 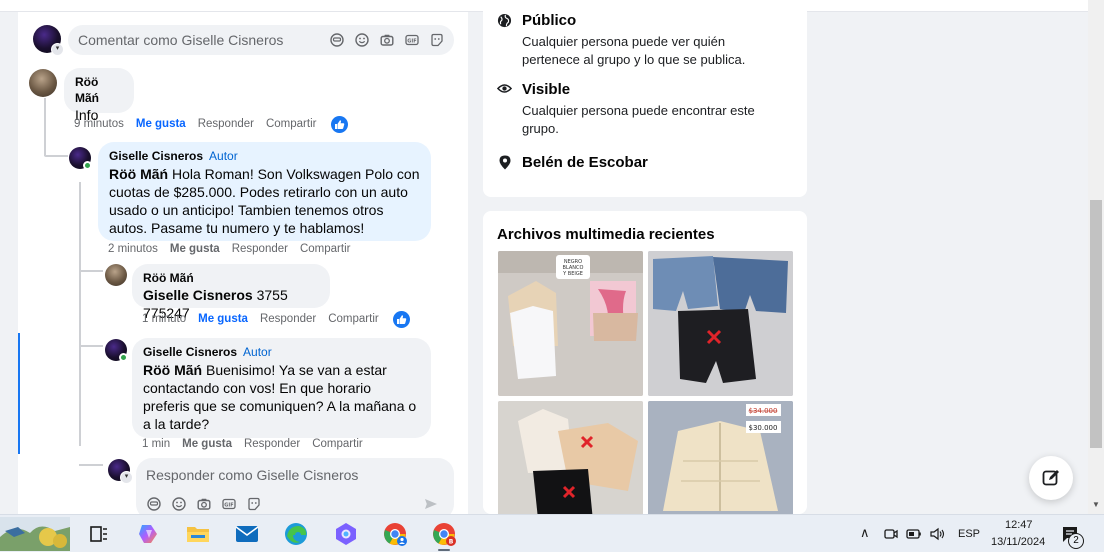 What do you see at coordinates (296, 534) in the screenshot?
I see `edge-browser-icon` at bounding box center [296, 534].